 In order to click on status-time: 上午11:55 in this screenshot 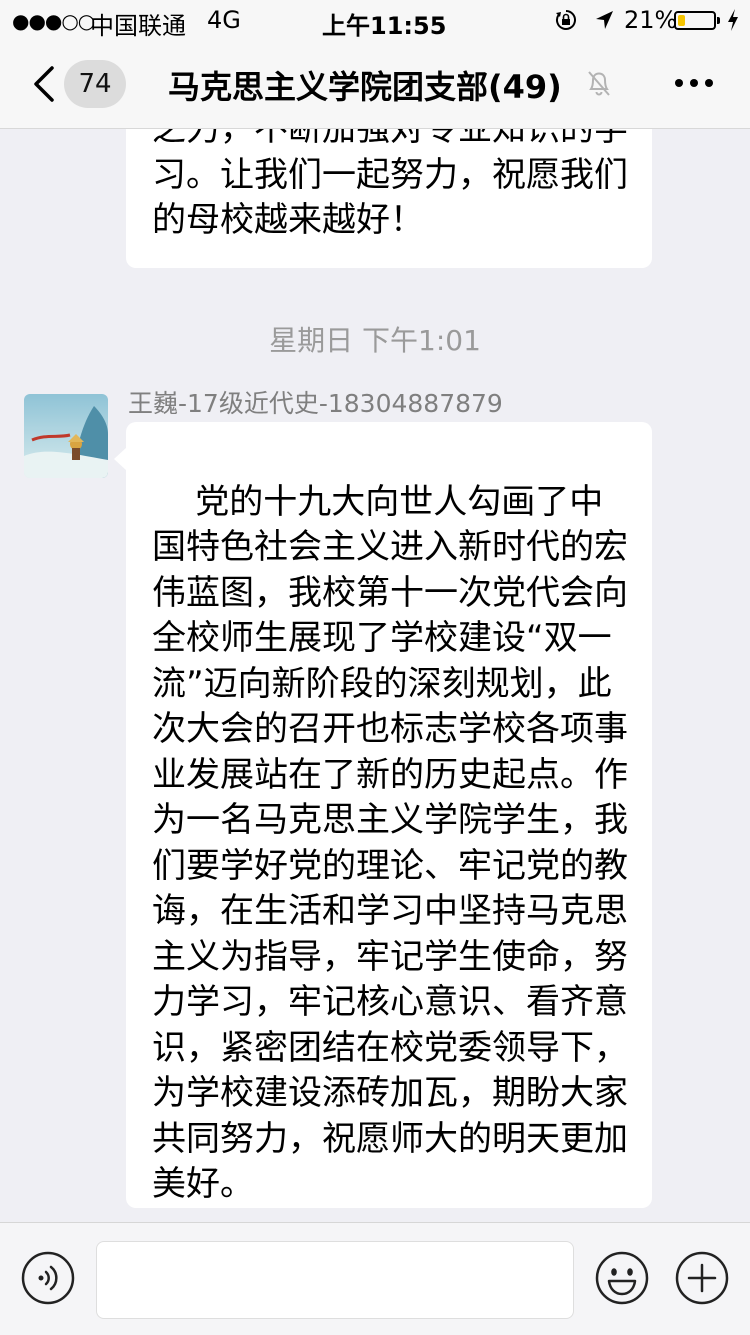, I will do `click(384, 26)`.